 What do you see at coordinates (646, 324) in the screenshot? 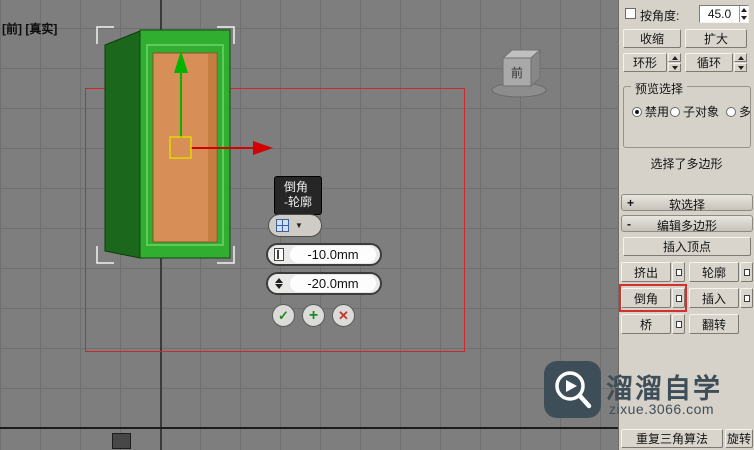
I see `bridge-button: 桥` at bounding box center [646, 324].